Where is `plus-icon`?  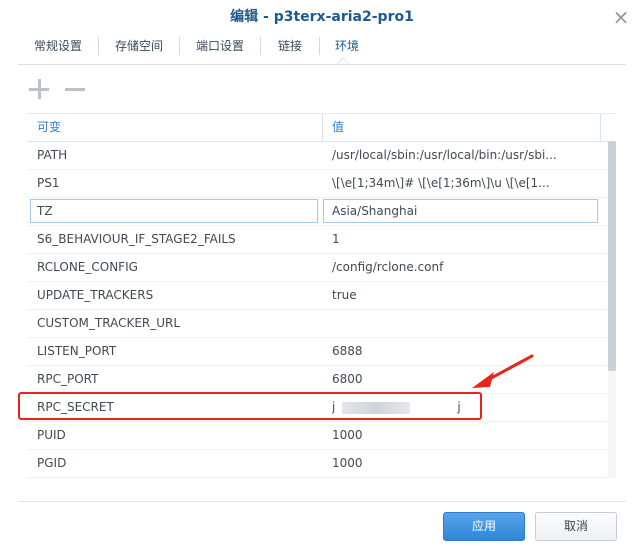 plus-icon is located at coordinates (40, 90).